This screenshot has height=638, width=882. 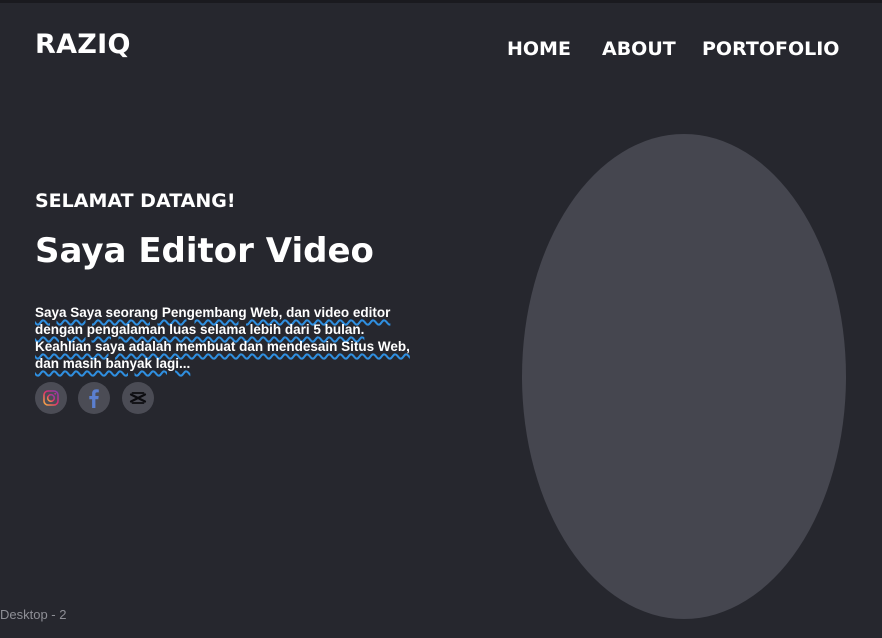 I want to click on facebook-link, so click(x=94, y=398).